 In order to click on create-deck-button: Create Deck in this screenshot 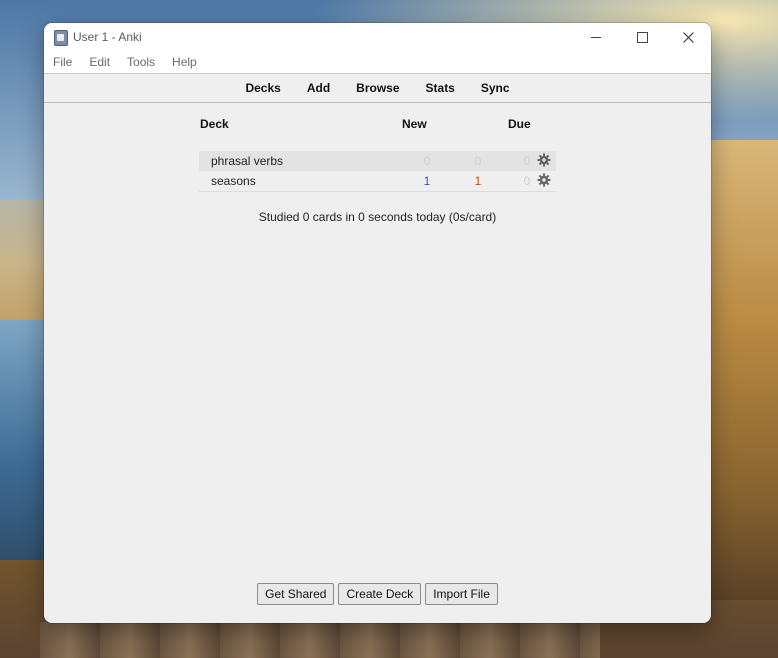, I will do `click(380, 594)`.